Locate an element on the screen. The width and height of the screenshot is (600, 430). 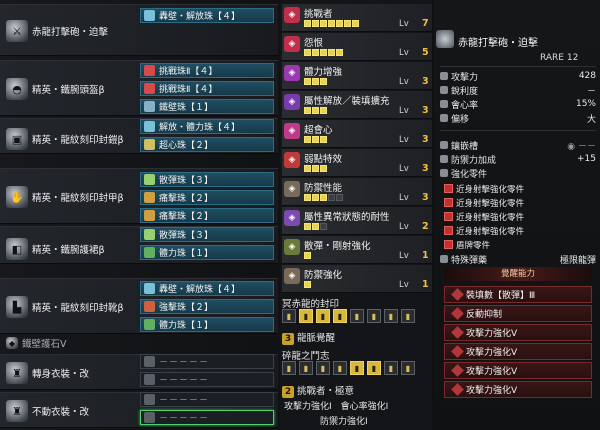
equip-mantle: ♜ 轉身衣裝・改 is located at coordinates (71, 373).